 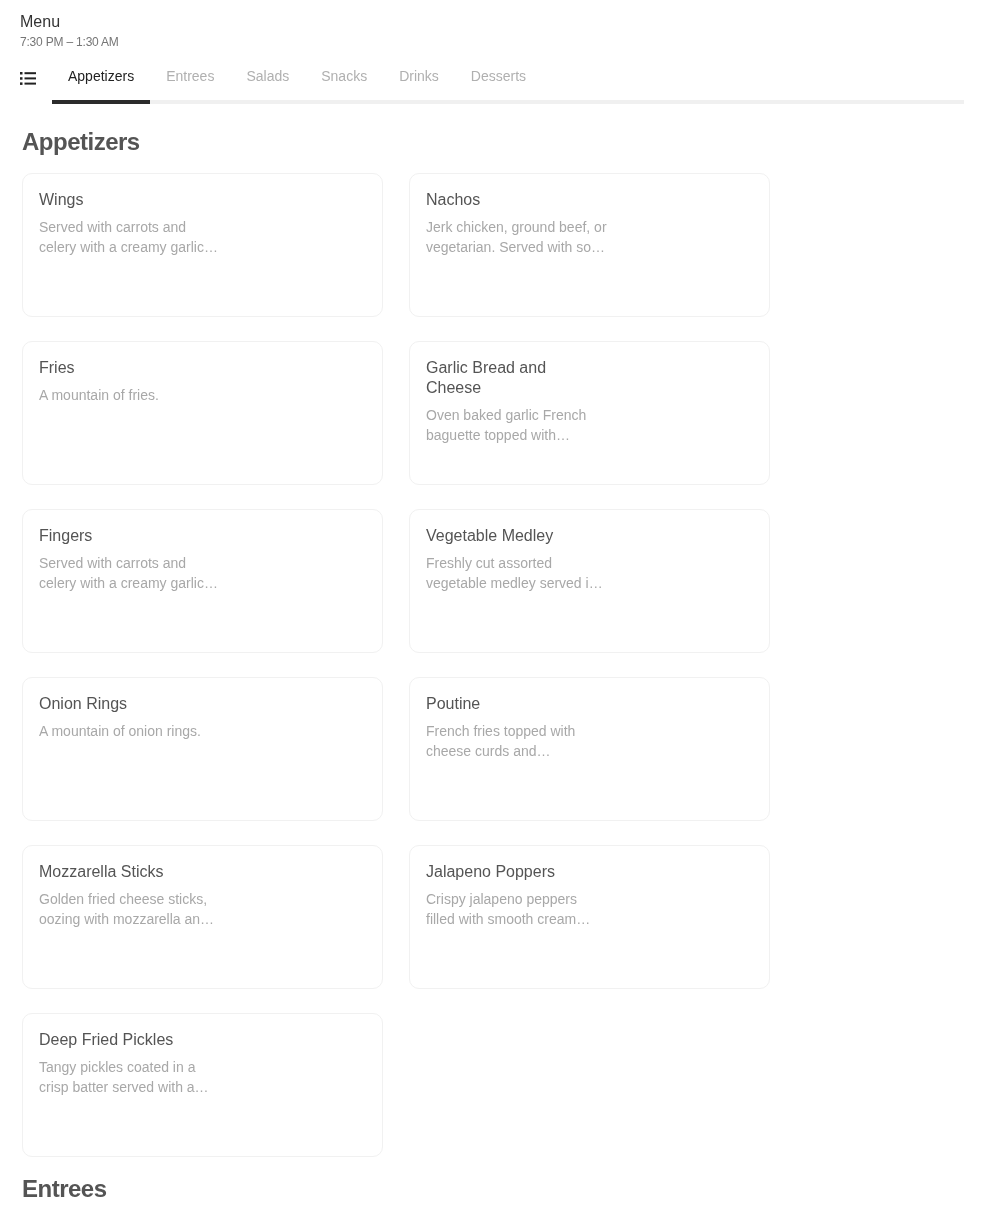 I want to click on section-heading: Appetizers, so click(x=81, y=141).